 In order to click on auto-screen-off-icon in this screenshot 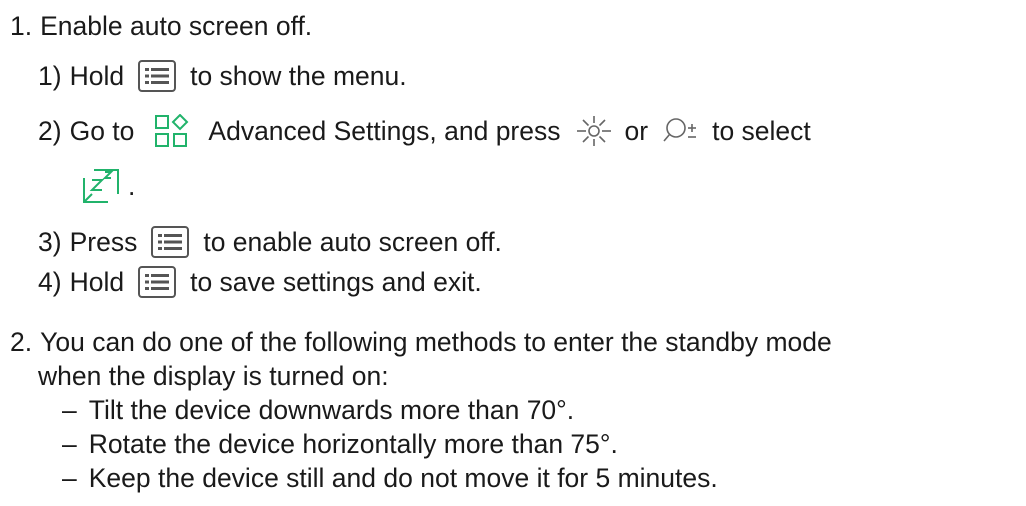, I will do `click(101, 186)`.